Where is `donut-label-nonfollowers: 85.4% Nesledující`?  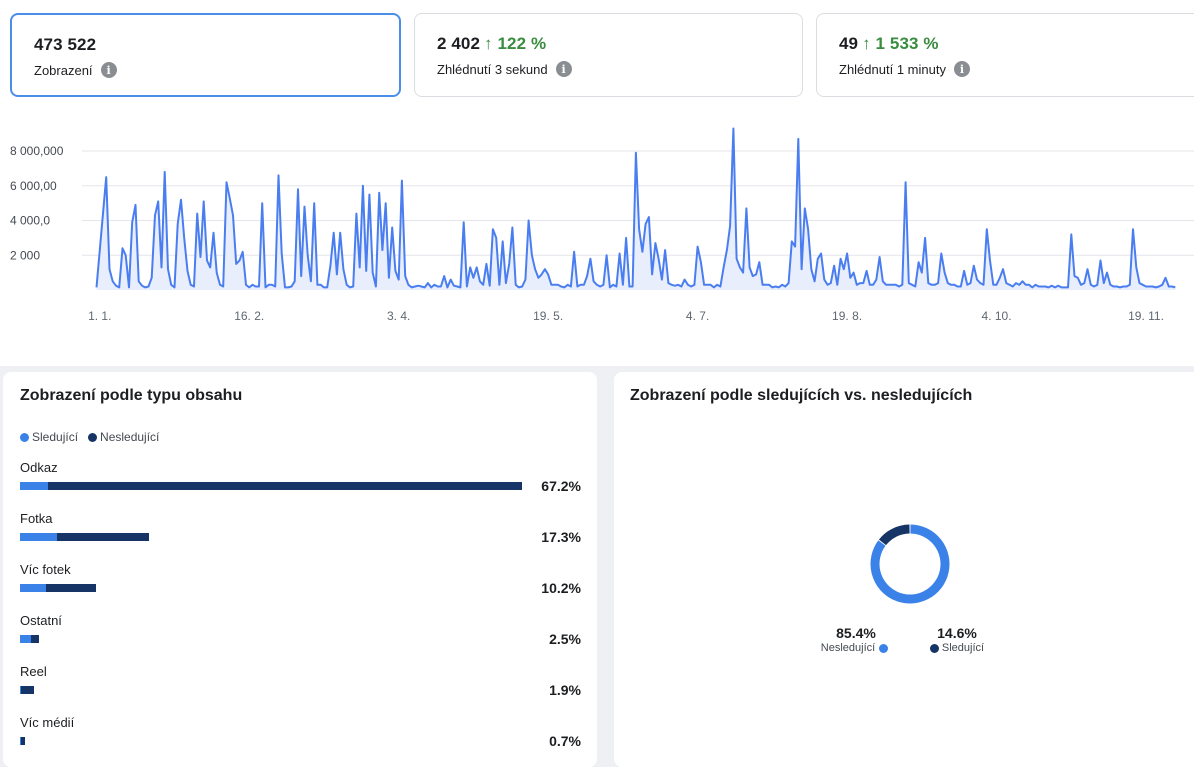
donut-label-nonfollowers: 85.4% Nesledující is located at coordinates (856, 639).